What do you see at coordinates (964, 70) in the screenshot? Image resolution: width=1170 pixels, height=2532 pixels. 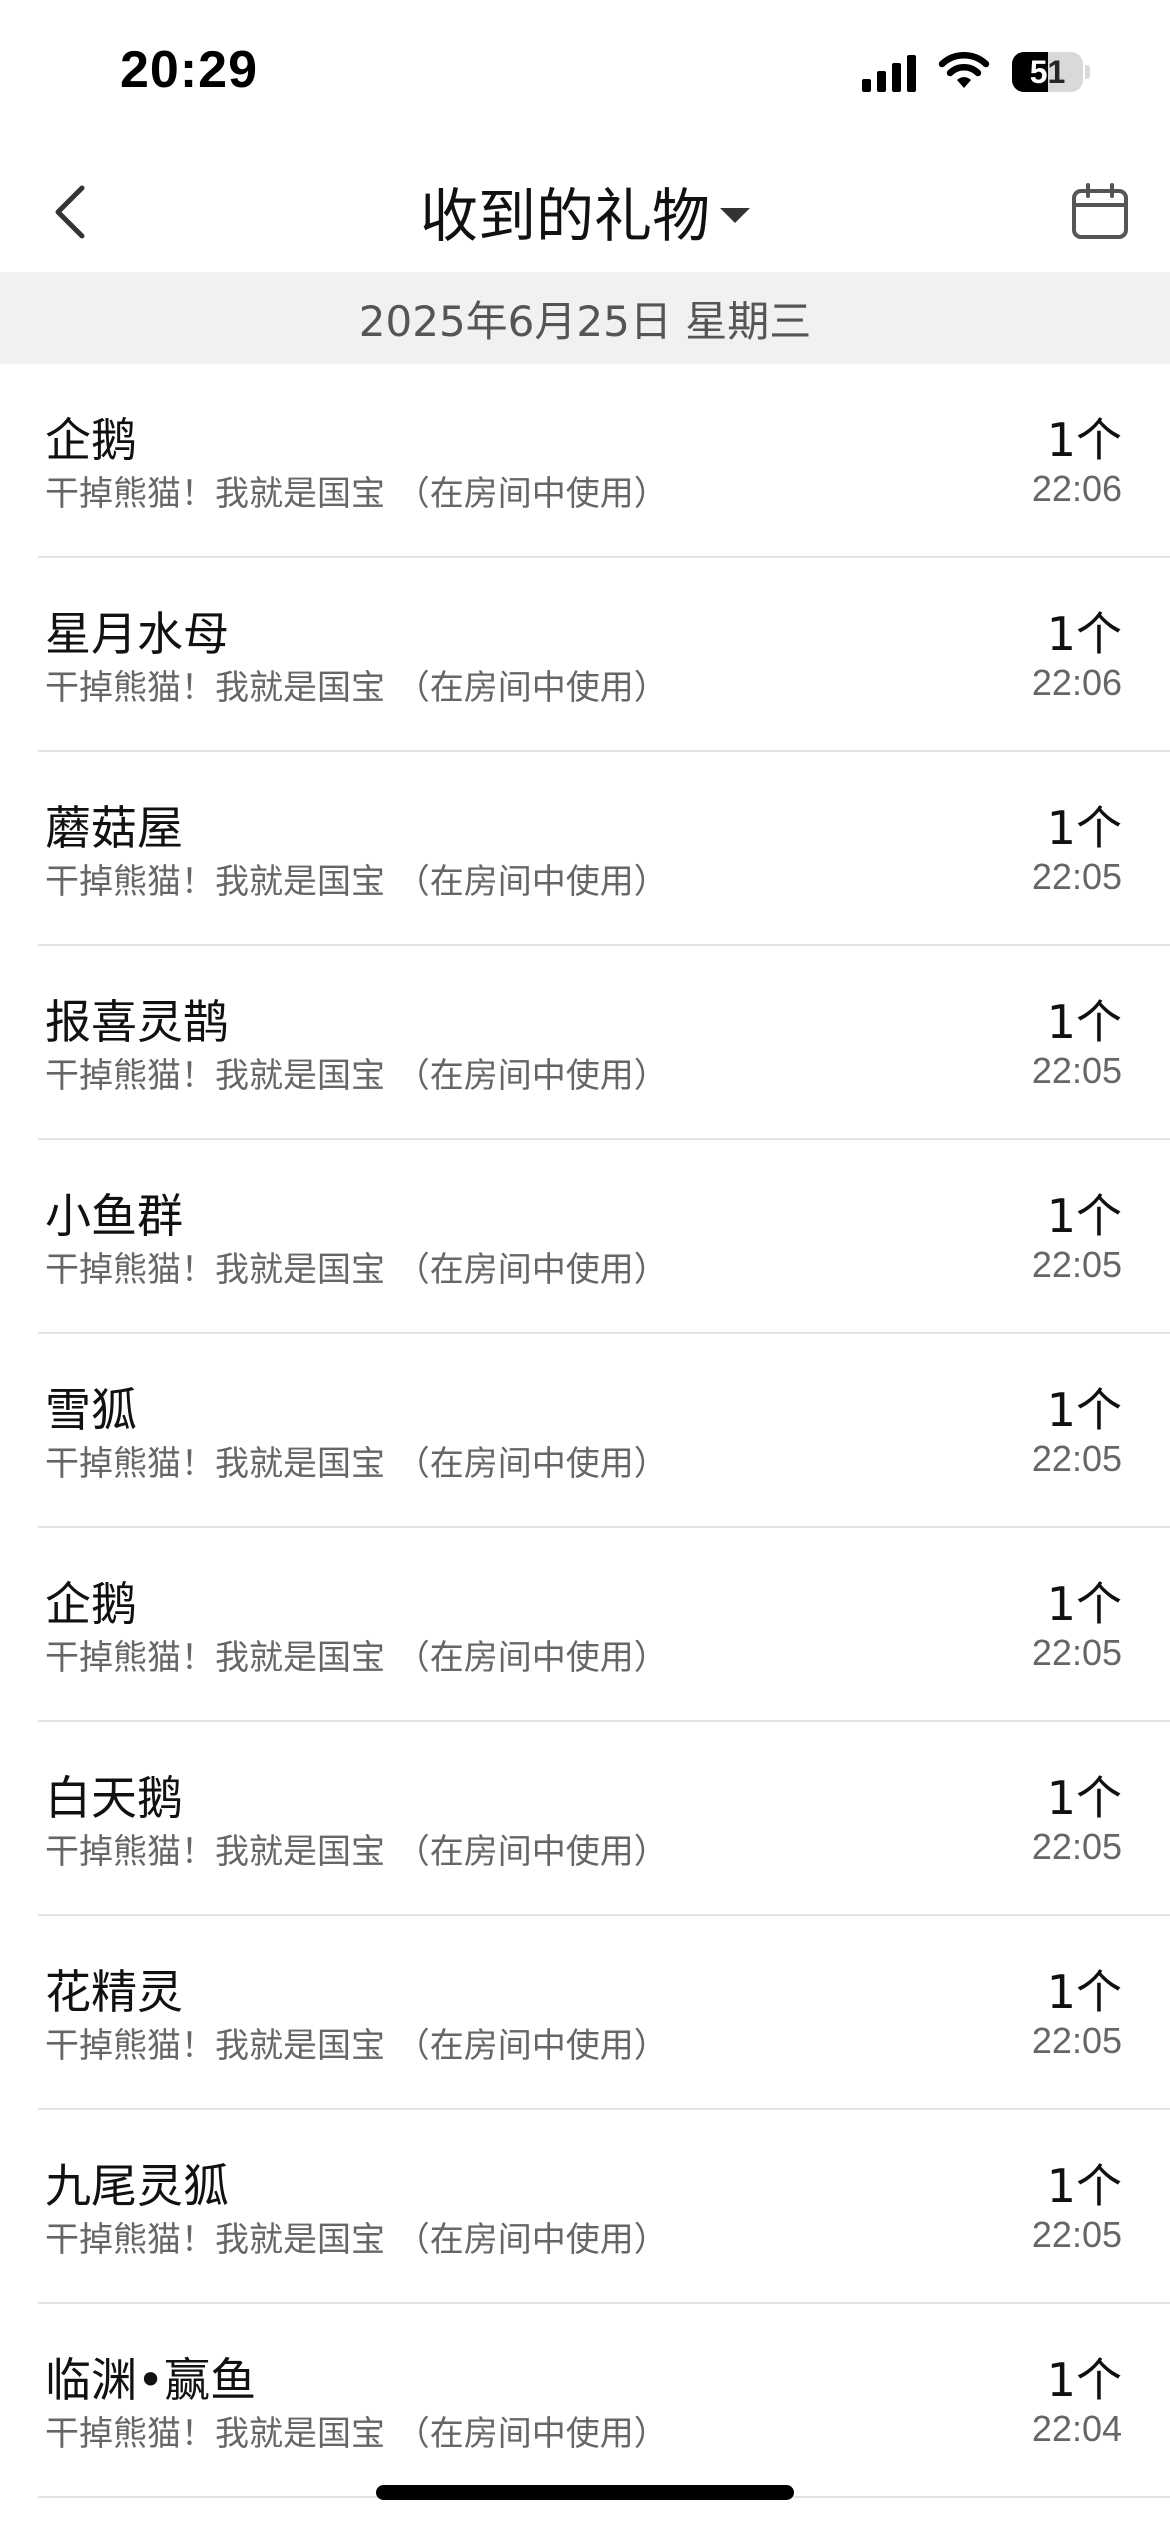 I see `wifi-icon` at bounding box center [964, 70].